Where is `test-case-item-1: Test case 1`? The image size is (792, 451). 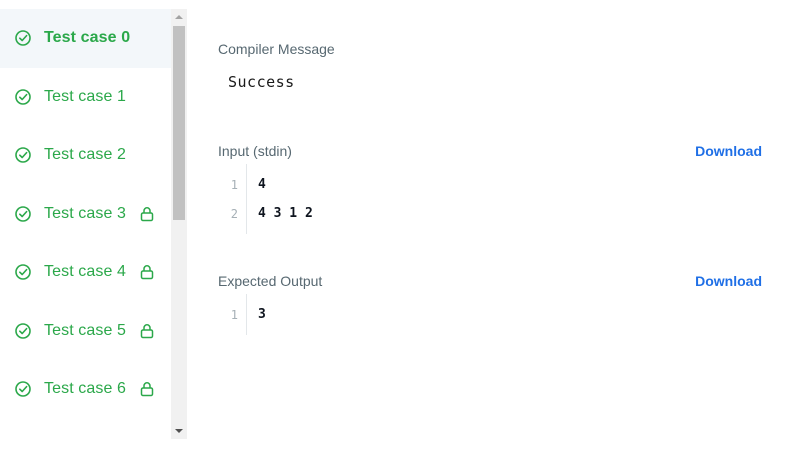
test-case-item-1: Test case 1 is located at coordinates (85, 97).